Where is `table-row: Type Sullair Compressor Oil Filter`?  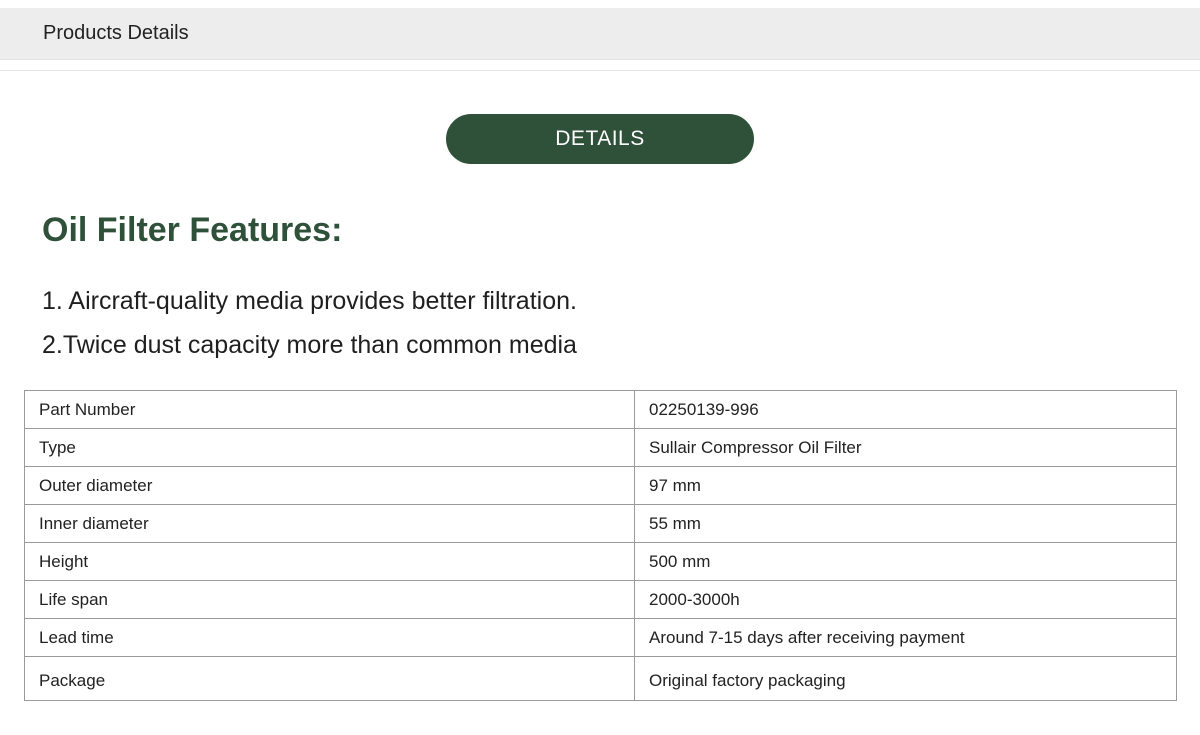 table-row: Type Sullair Compressor Oil Filter is located at coordinates (600, 447).